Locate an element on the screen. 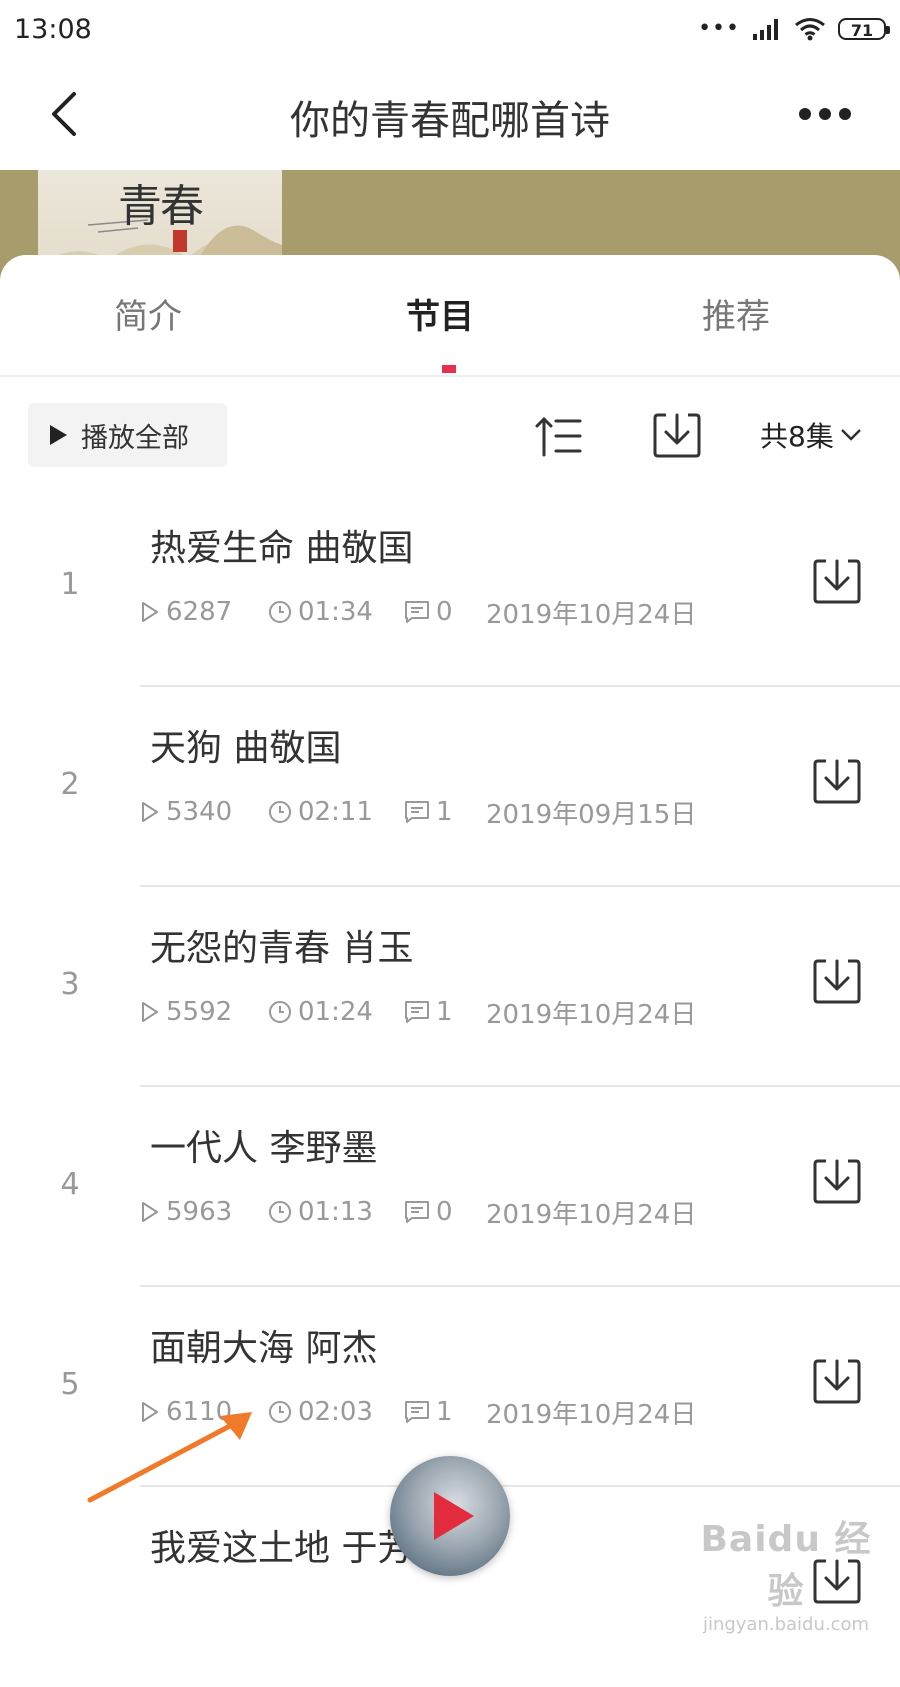 The width and height of the screenshot is (900, 1687). status-icons: ••• 71 is located at coordinates (794, 28).